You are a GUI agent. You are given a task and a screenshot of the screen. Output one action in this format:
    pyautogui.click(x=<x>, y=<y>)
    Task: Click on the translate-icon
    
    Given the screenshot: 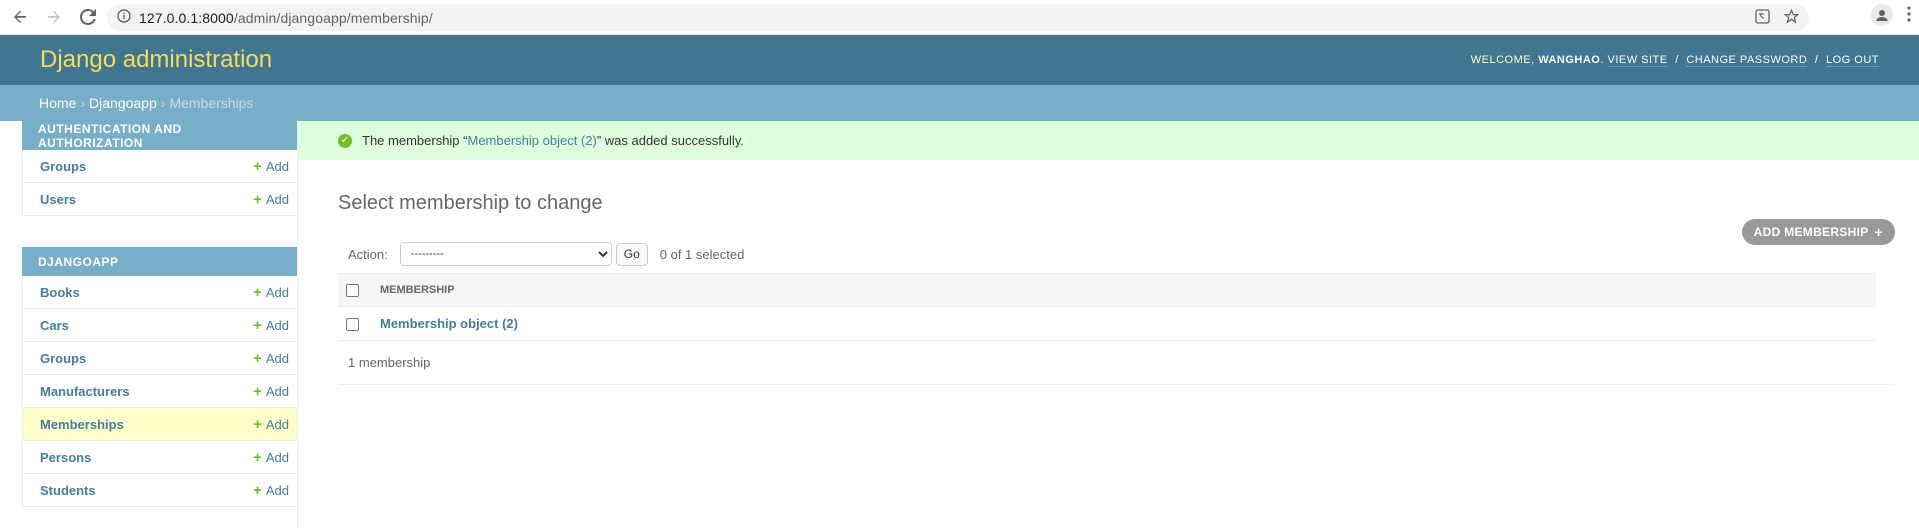 What is the action you would take?
    pyautogui.click(x=1762, y=17)
    